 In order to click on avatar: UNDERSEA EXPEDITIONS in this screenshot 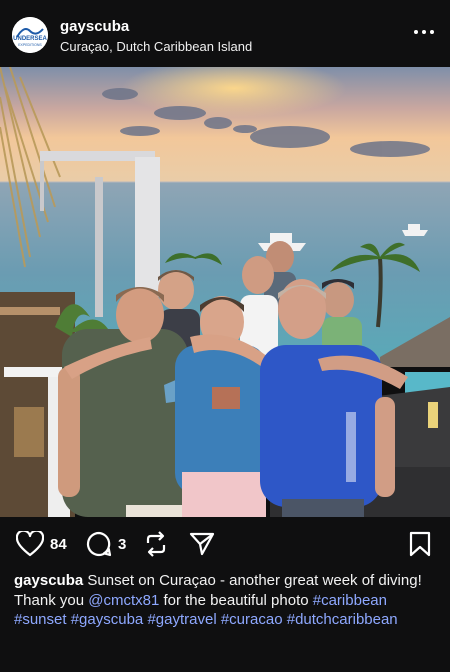, I will do `click(30, 35)`.